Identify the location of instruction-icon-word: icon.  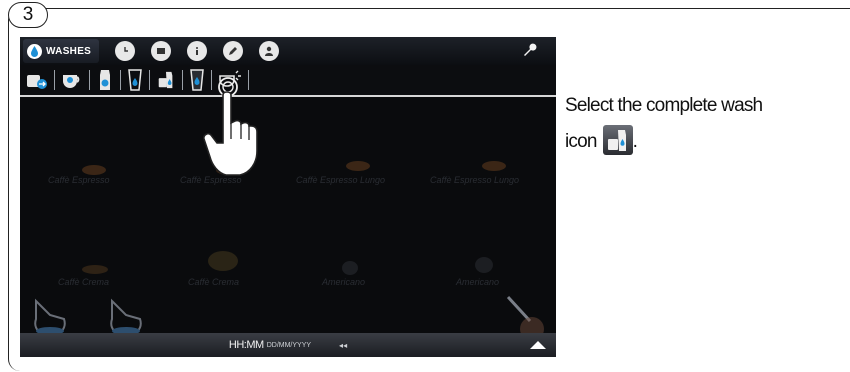
(581, 141).